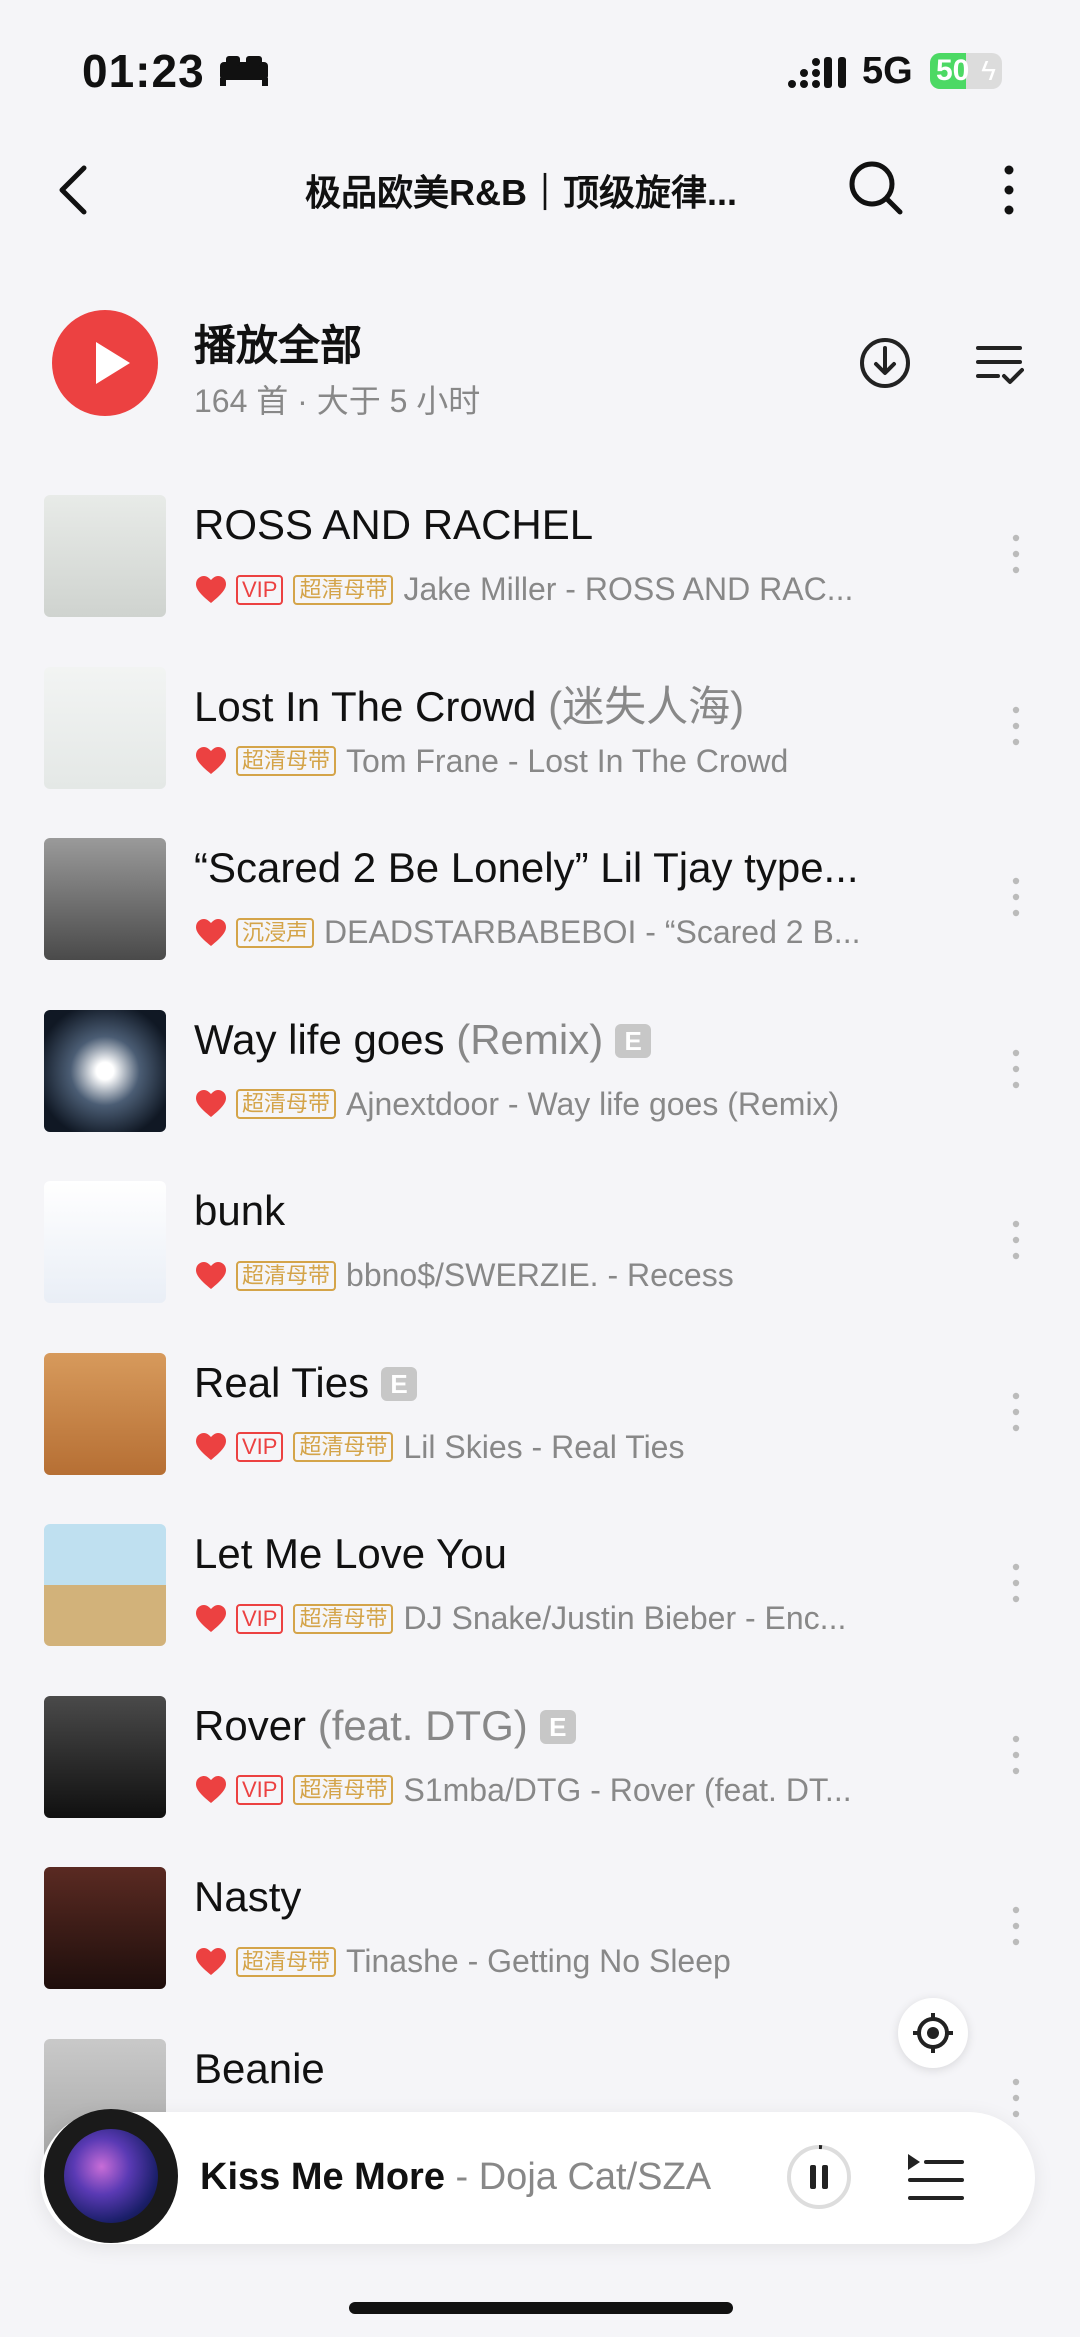  Describe the element at coordinates (935, 2178) in the screenshot. I see `playlist-queue-icon` at that location.